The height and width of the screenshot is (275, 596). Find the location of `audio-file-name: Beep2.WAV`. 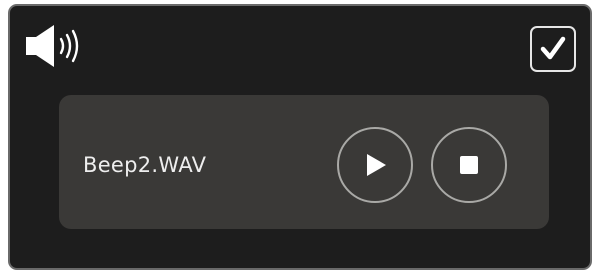

audio-file-name: Beep2.WAV is located at coordinates (145, 165).